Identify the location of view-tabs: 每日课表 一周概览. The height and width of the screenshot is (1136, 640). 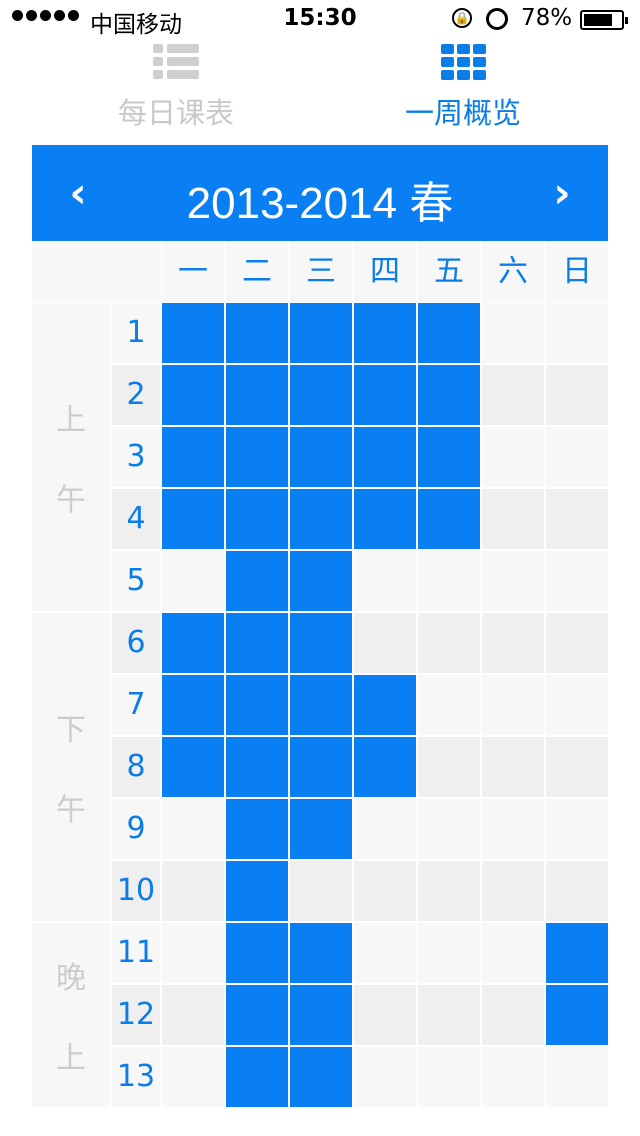
(320, 90).